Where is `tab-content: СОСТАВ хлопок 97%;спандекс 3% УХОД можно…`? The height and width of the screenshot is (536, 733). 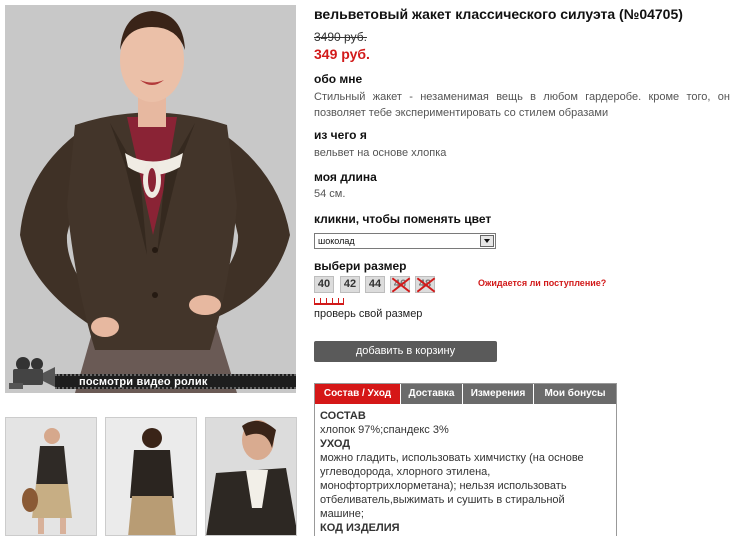 tab-content: СОСТАВ хлопок 97%;спандекс 3% УХОД можно… is located at coordinates (465, 470).